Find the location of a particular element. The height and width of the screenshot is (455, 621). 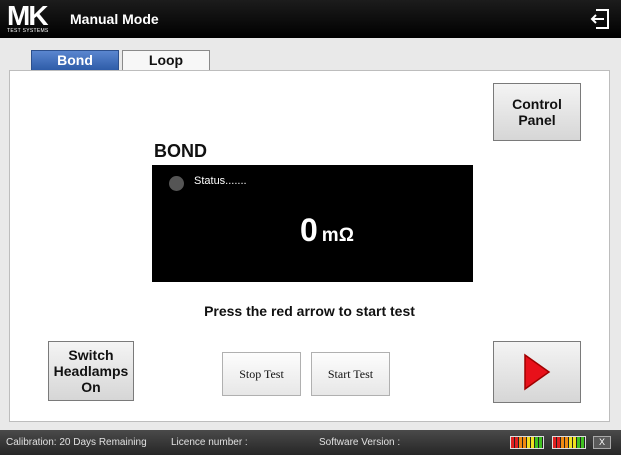

exit-icon is located at coordinates (600, 19).